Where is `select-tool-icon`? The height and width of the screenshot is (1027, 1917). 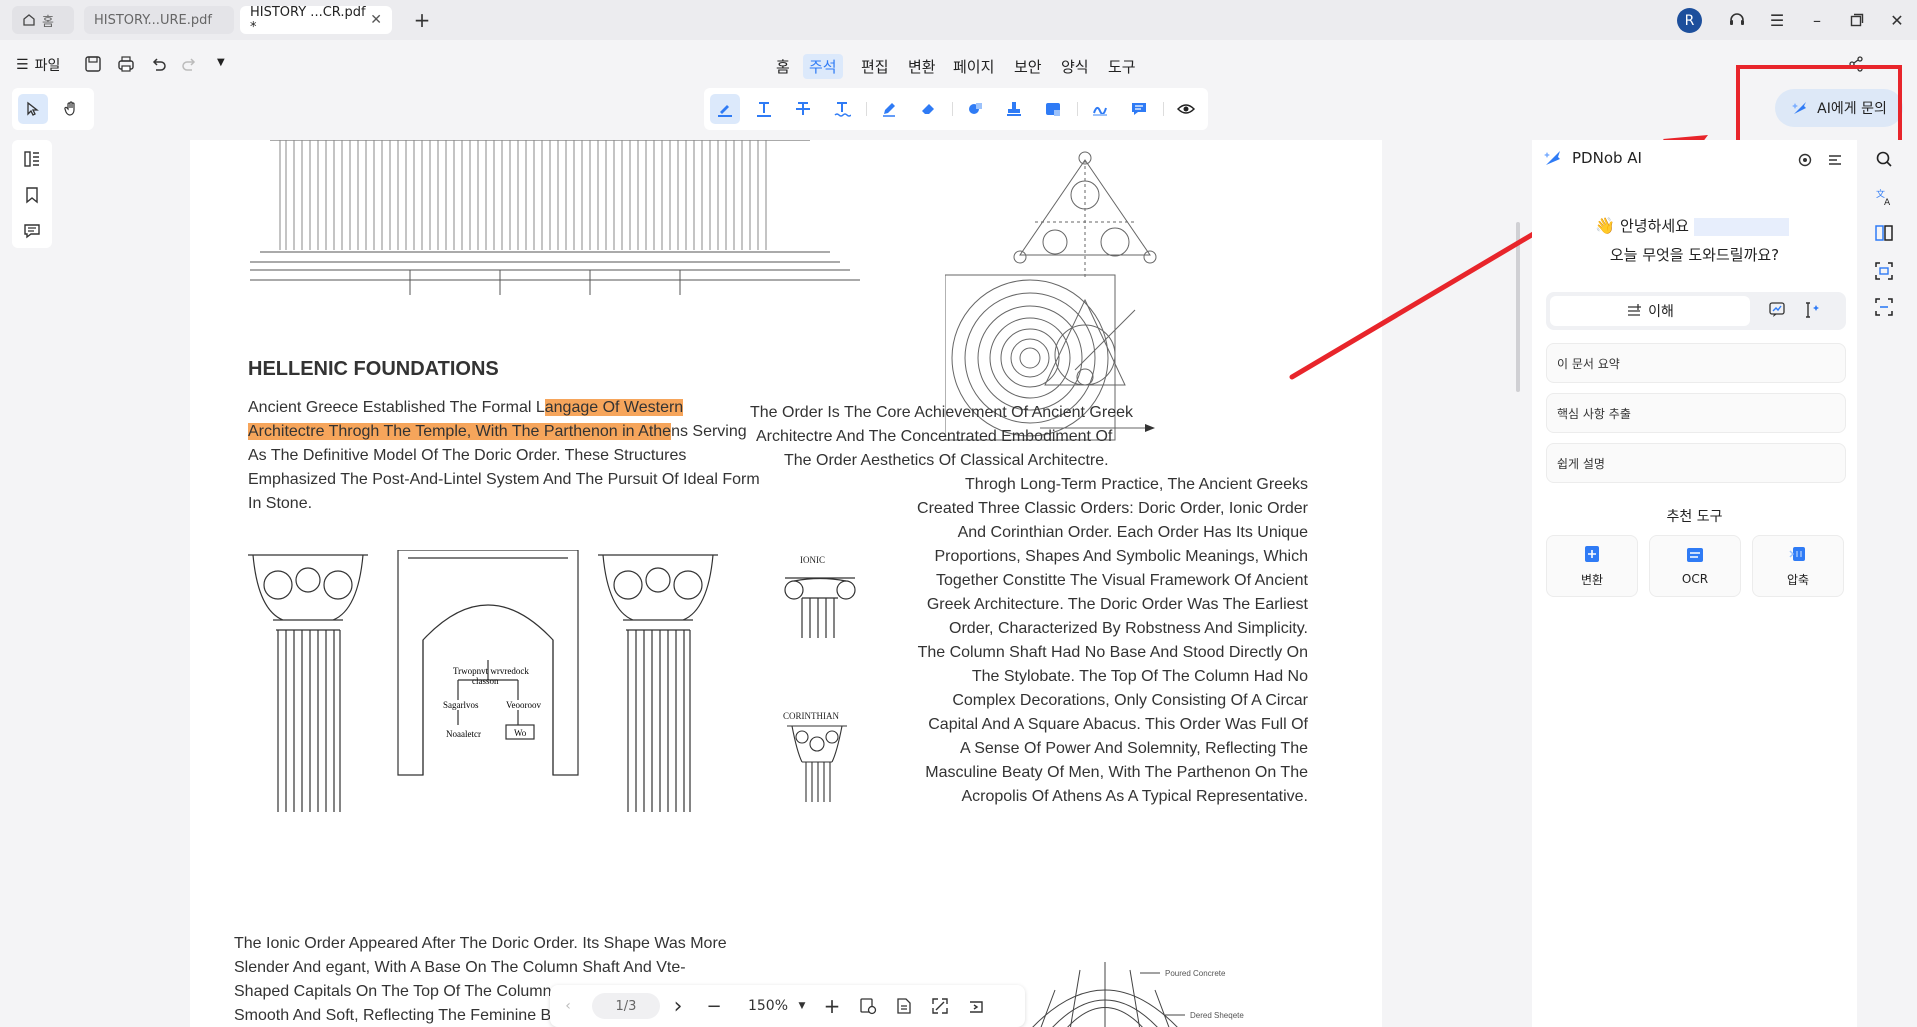
select-tool-icon is located at coordinates (33, 109).